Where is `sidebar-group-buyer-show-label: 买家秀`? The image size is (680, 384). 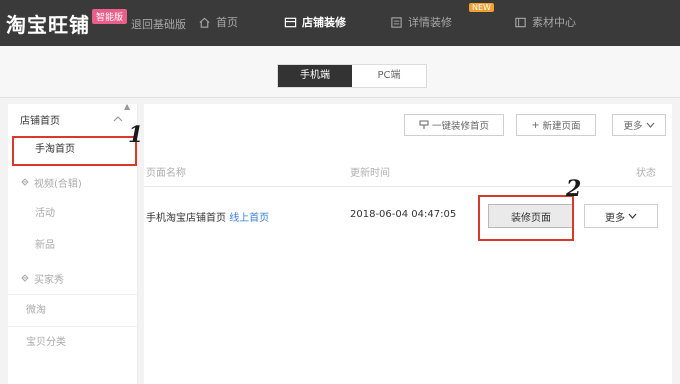 sidebar-group-buyer-show-label: 买家秀 is located at coordinates (49, 280).